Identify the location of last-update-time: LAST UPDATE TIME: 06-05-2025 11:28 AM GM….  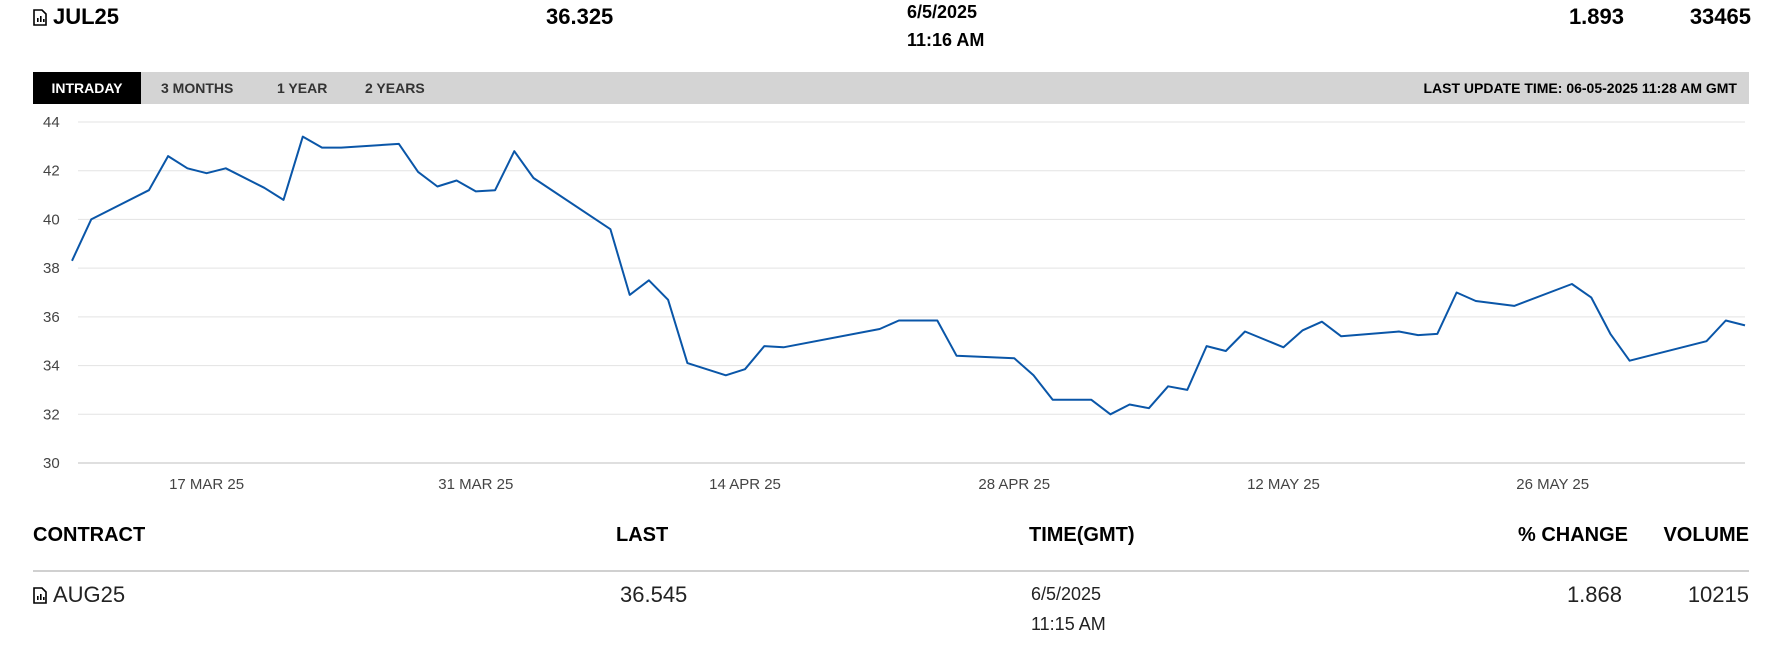
(1580, 88).